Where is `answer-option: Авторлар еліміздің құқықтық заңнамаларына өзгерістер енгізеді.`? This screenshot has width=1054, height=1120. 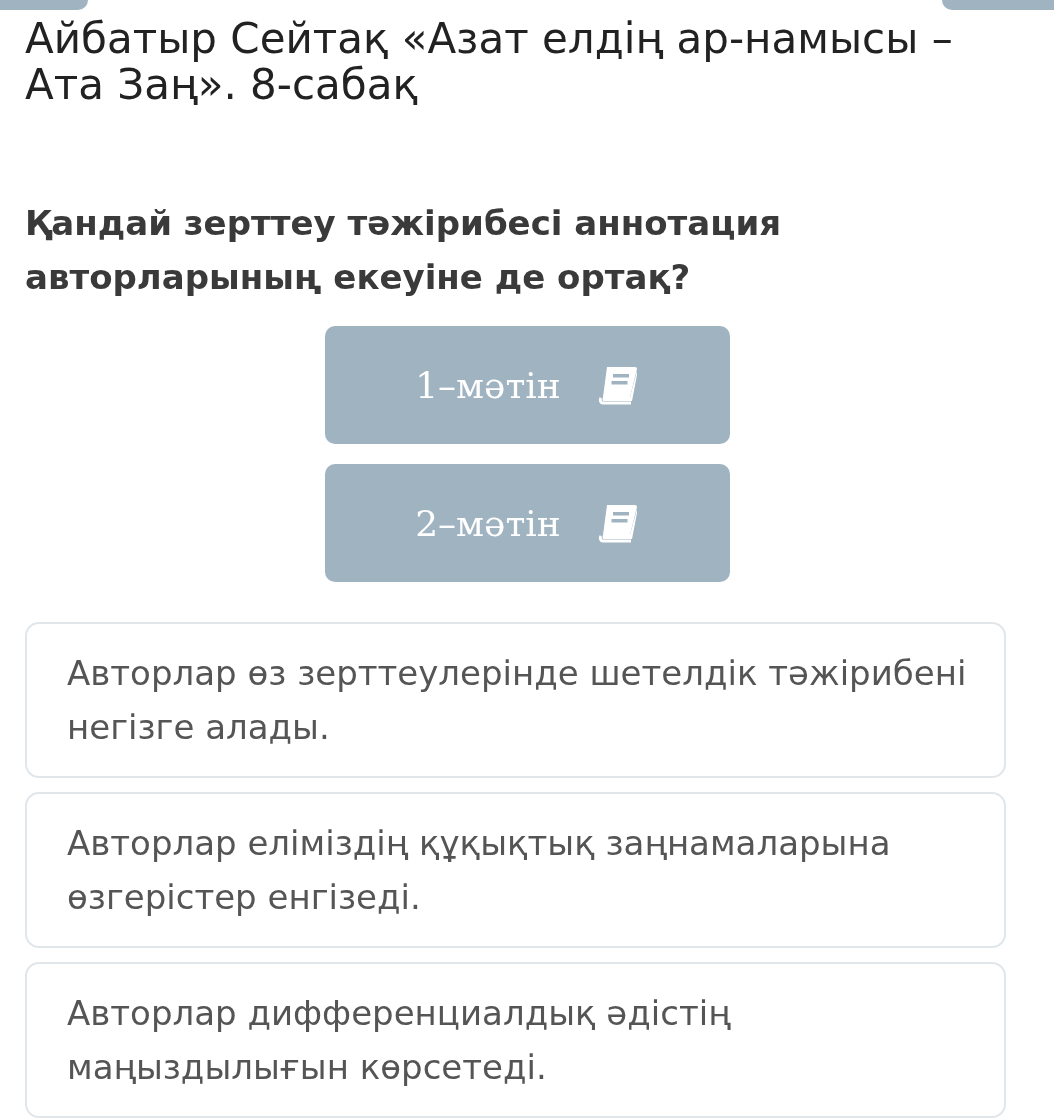
answer-option: Авторлар еліміздің құқықтық заңнамаларына өзгерістер енгізеді. is located at coordinates (515, 870).